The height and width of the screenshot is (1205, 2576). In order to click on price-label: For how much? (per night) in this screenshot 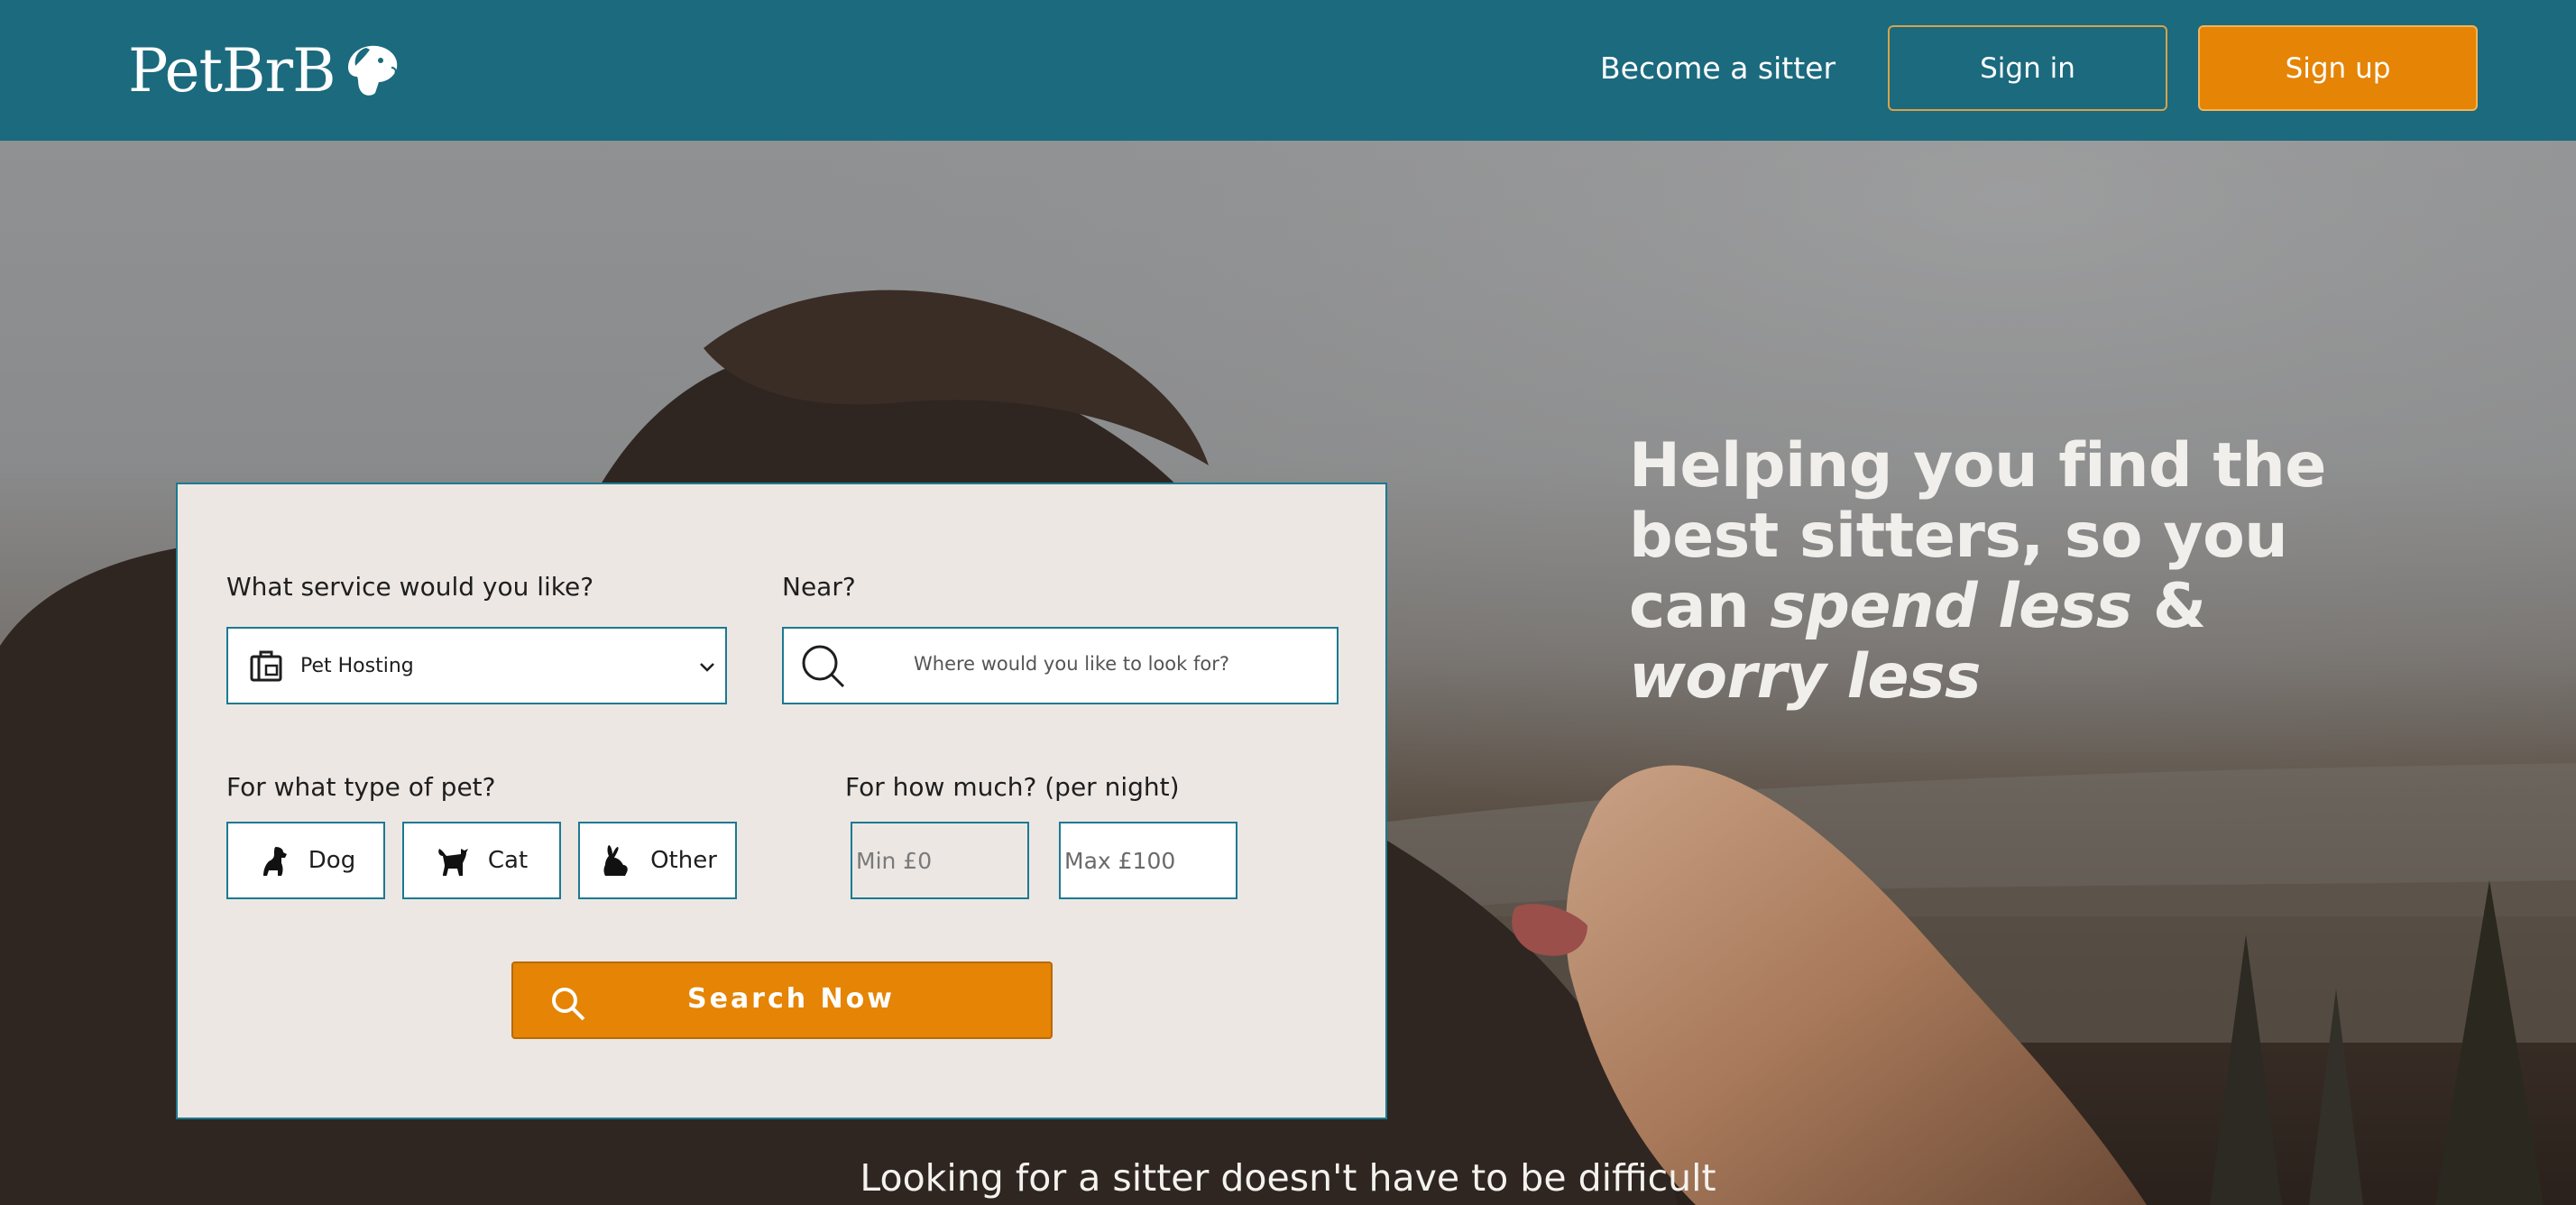, I will do `click(1012, 787)`.